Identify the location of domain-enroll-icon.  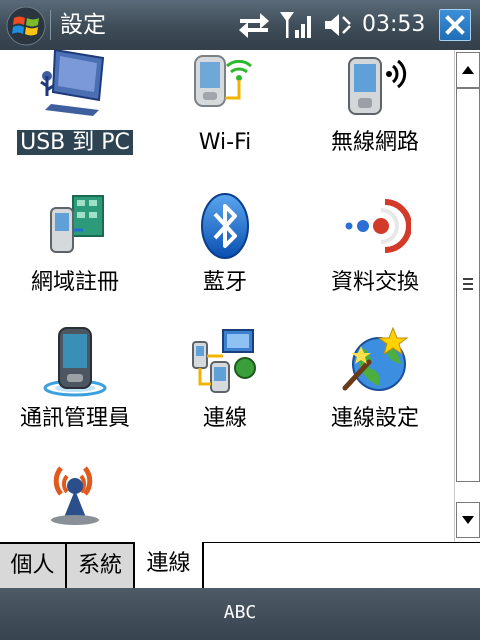
(77, 224).